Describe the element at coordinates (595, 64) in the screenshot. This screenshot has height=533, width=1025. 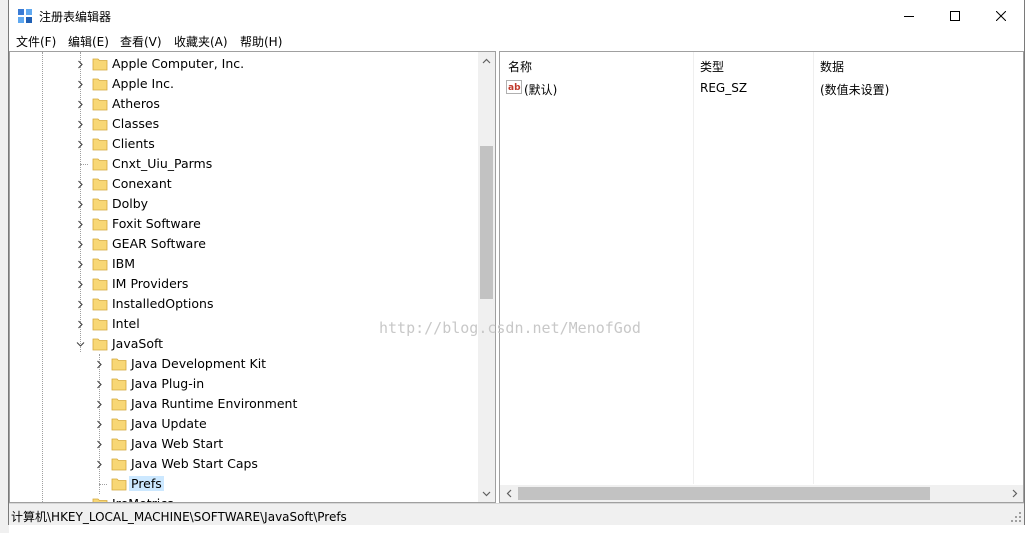
I see `column-header-name: 名称` at that location.